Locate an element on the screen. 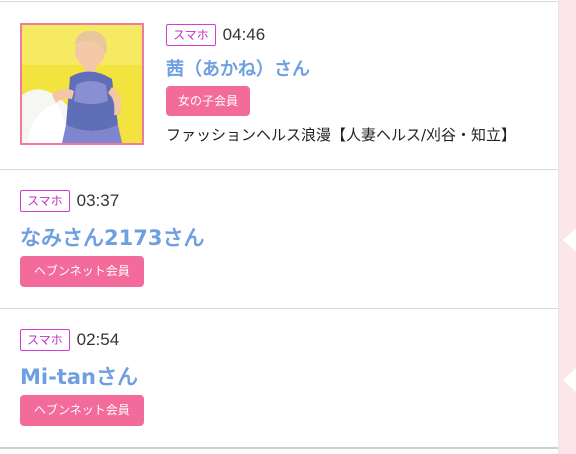 The width and height of the screenshot is (576, 454). visitor-name: Mi-tanさん is located at coordinates (79, 376).